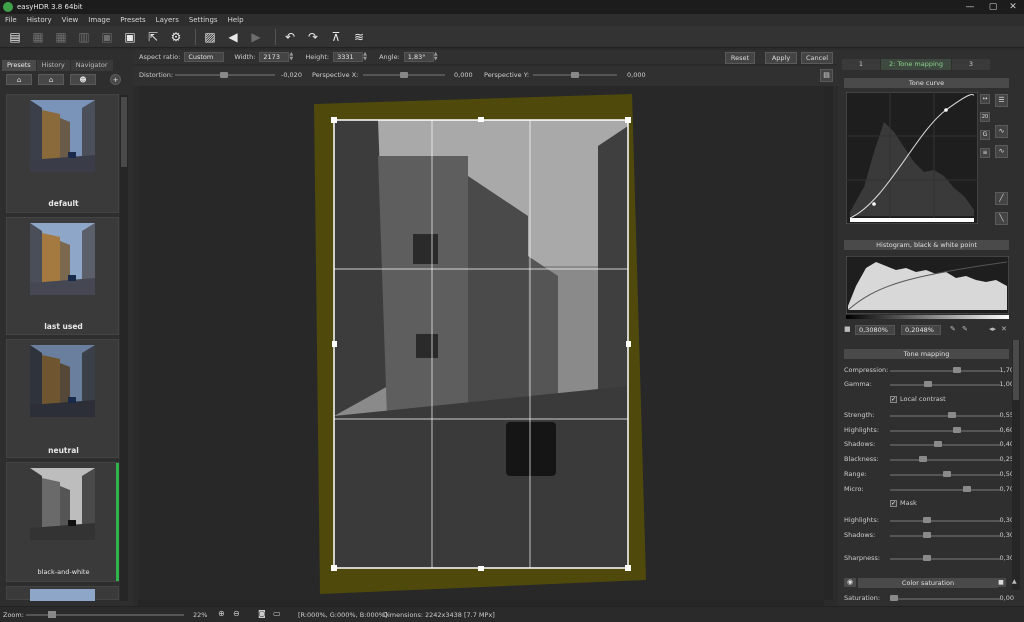 The width and height of the screenshot is (1024, 622). Describe the element at coordinates (15, 37) in the screenshot. I see `new-file-icon: ▤` at that location.